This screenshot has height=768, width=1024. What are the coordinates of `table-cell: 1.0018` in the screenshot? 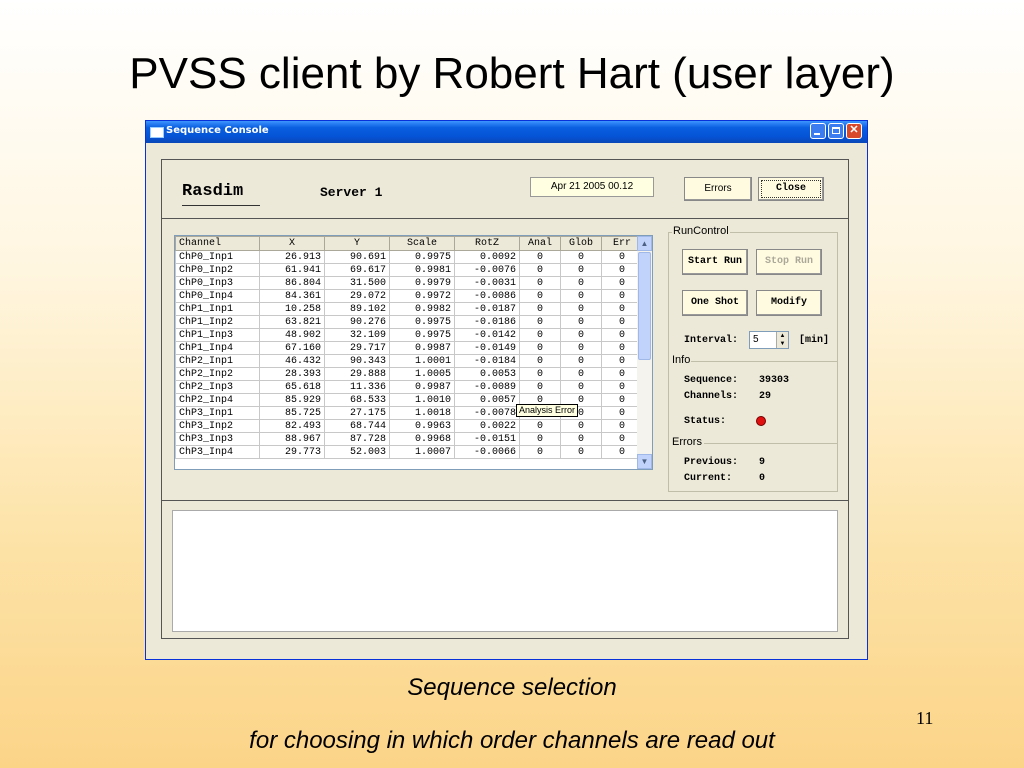 It's located at (422, 413).